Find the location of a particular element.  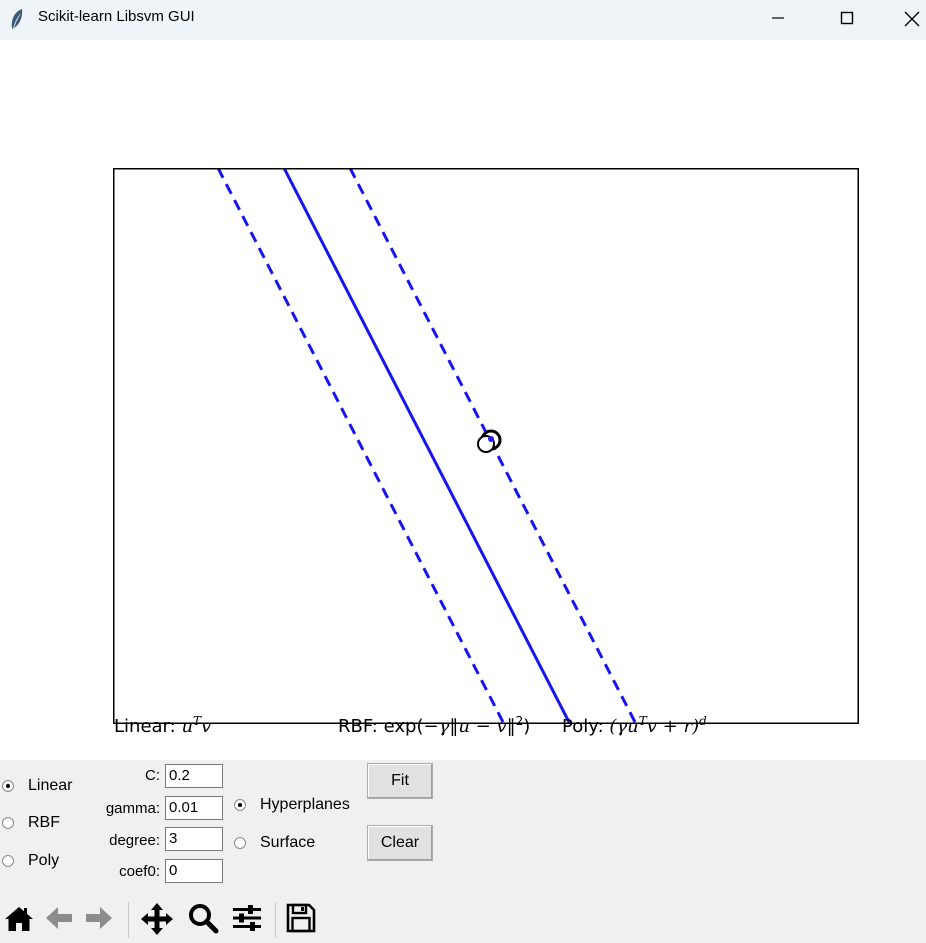

linear-formula: Linear: uTv is located at coordinates (163, 725).